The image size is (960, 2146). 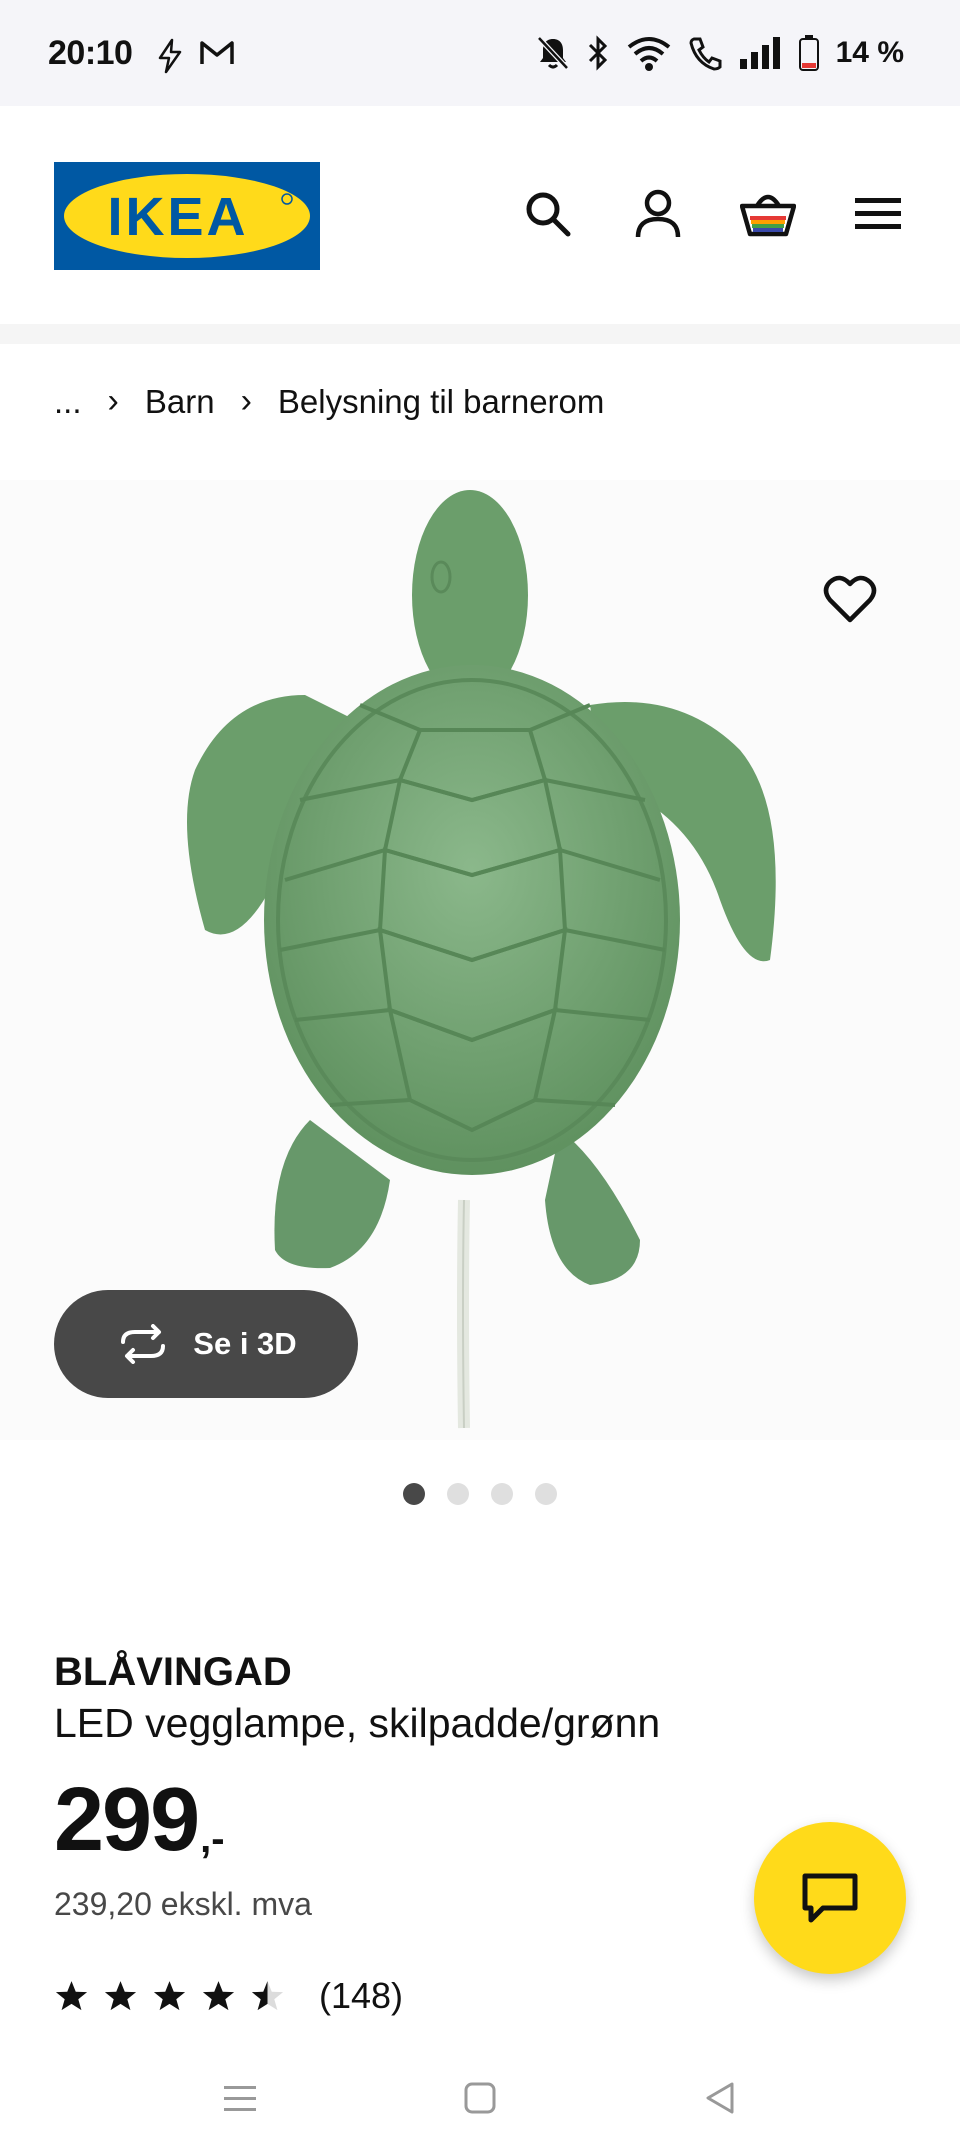 I want to click on mute-icon, so click(x=552, y=53).